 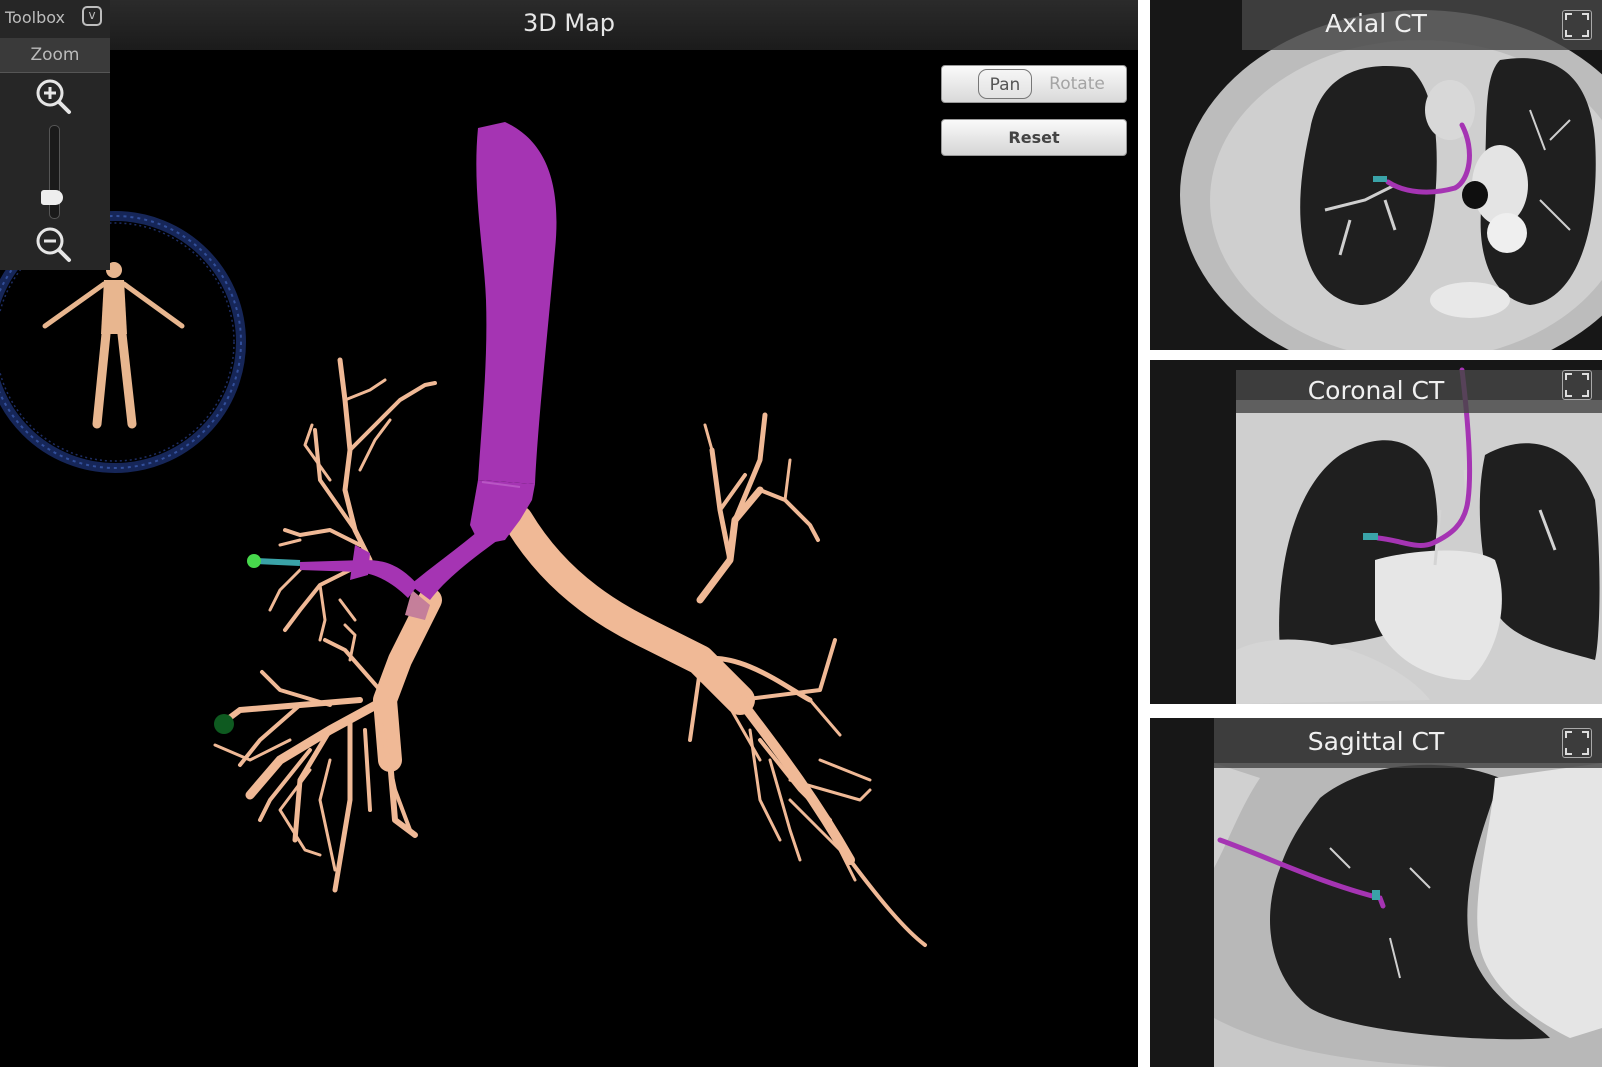 What do you see at coordinates (55, 55) in the screenshot?
I see `zoom-label: Zoom` at bounding box center [55, 55].